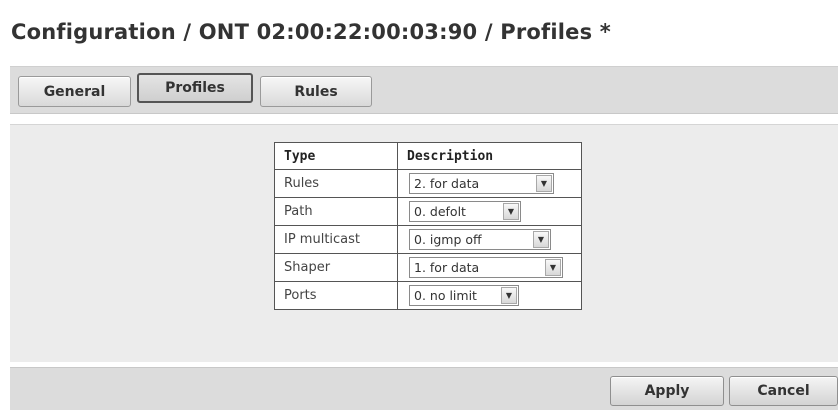  I want to click on tab-profiles: Profiles, so click(195, 88).